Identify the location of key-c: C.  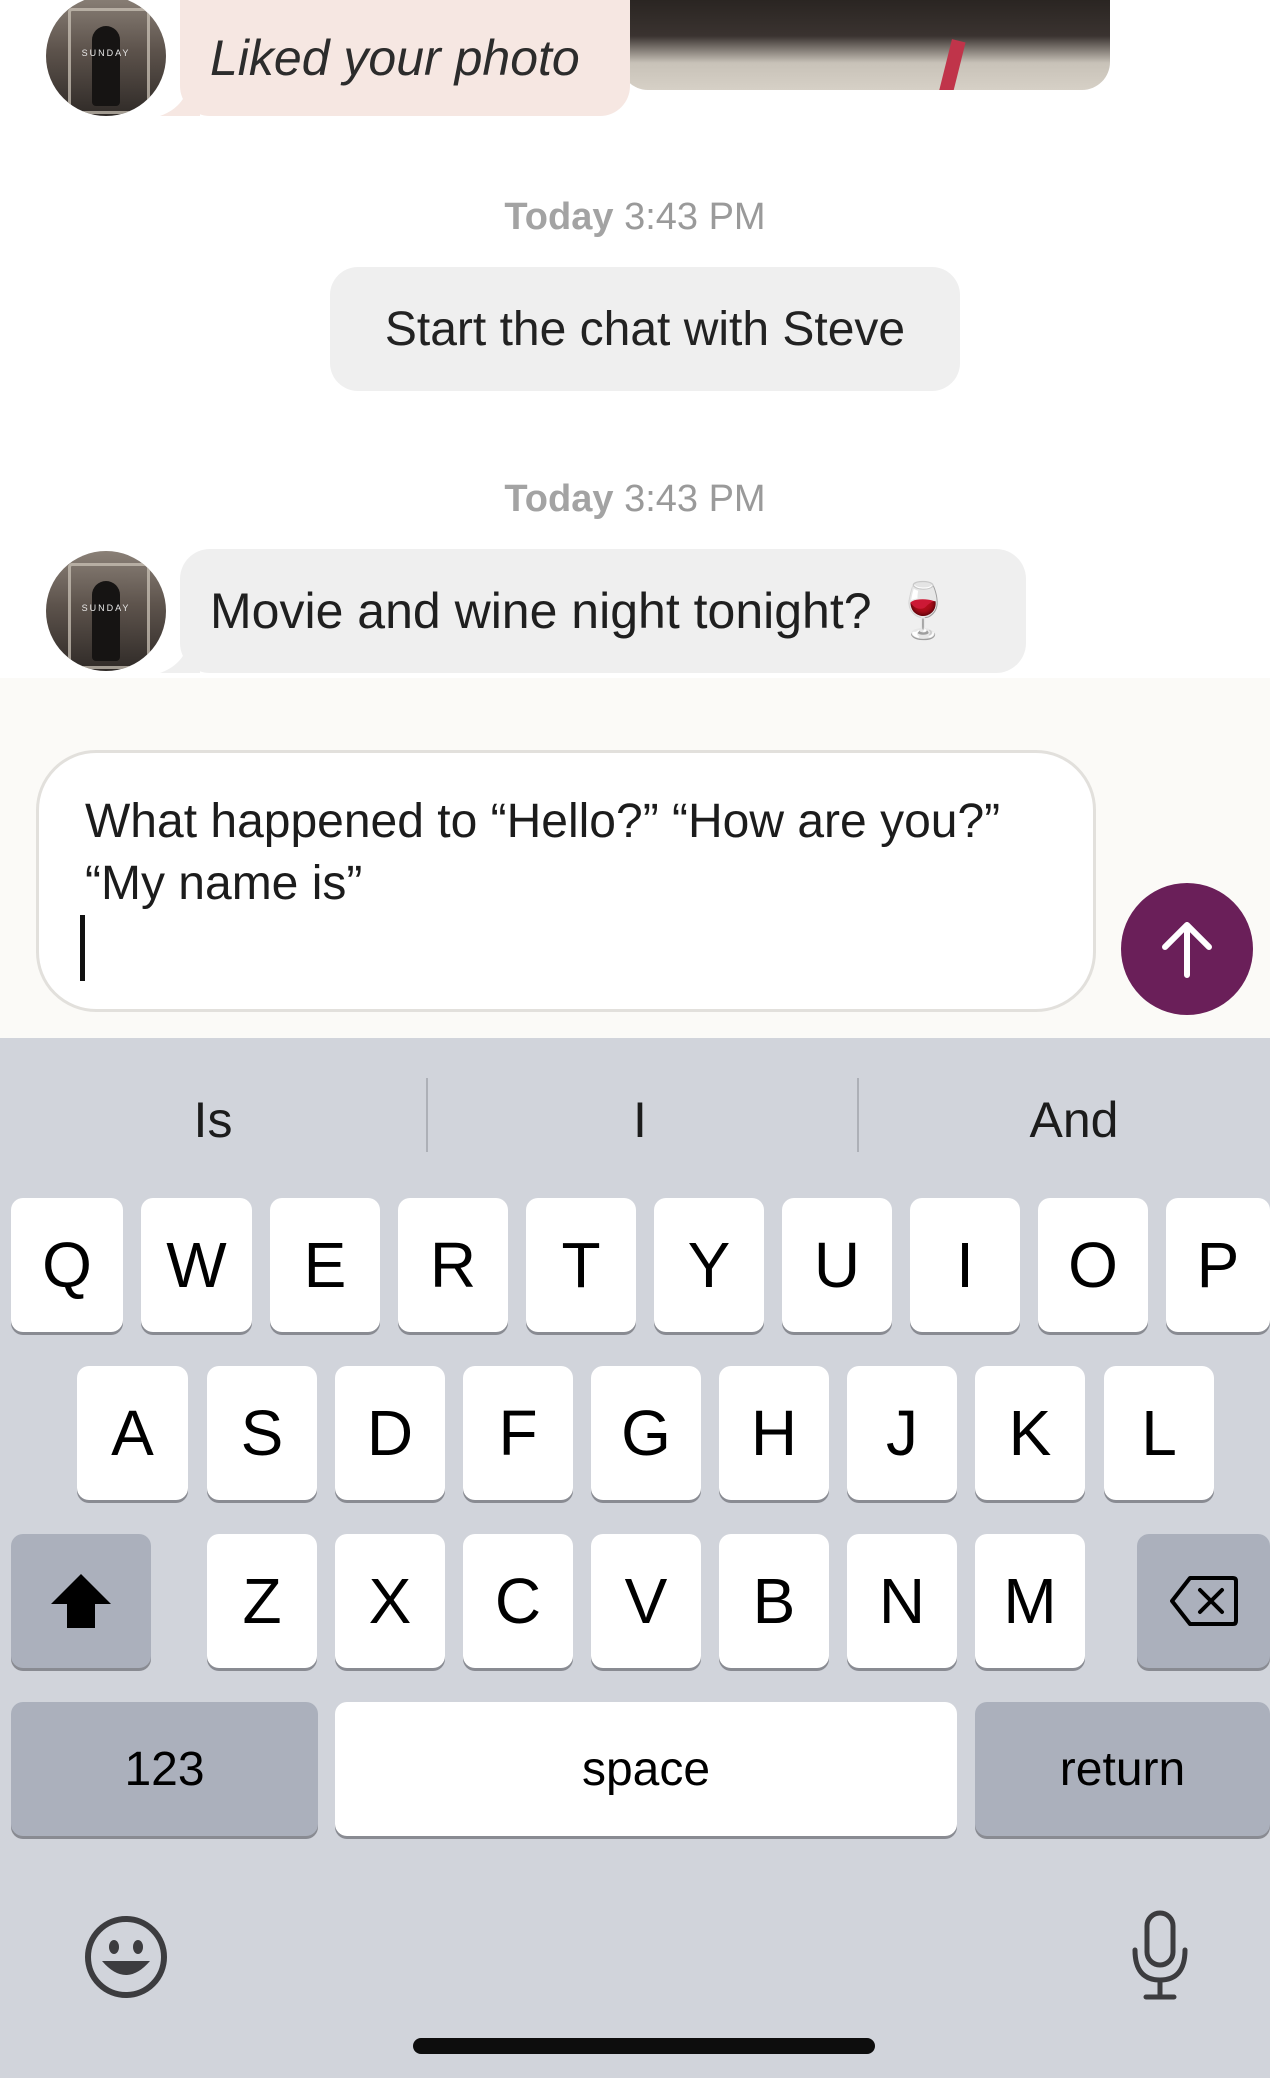
(518, 1601).